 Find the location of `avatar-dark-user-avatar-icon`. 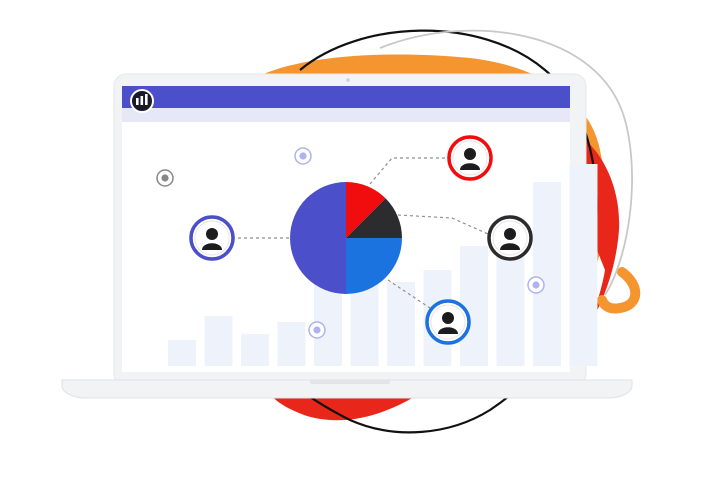

avatar-dark-user-avatar-icon is located at coordinates (510, 238).